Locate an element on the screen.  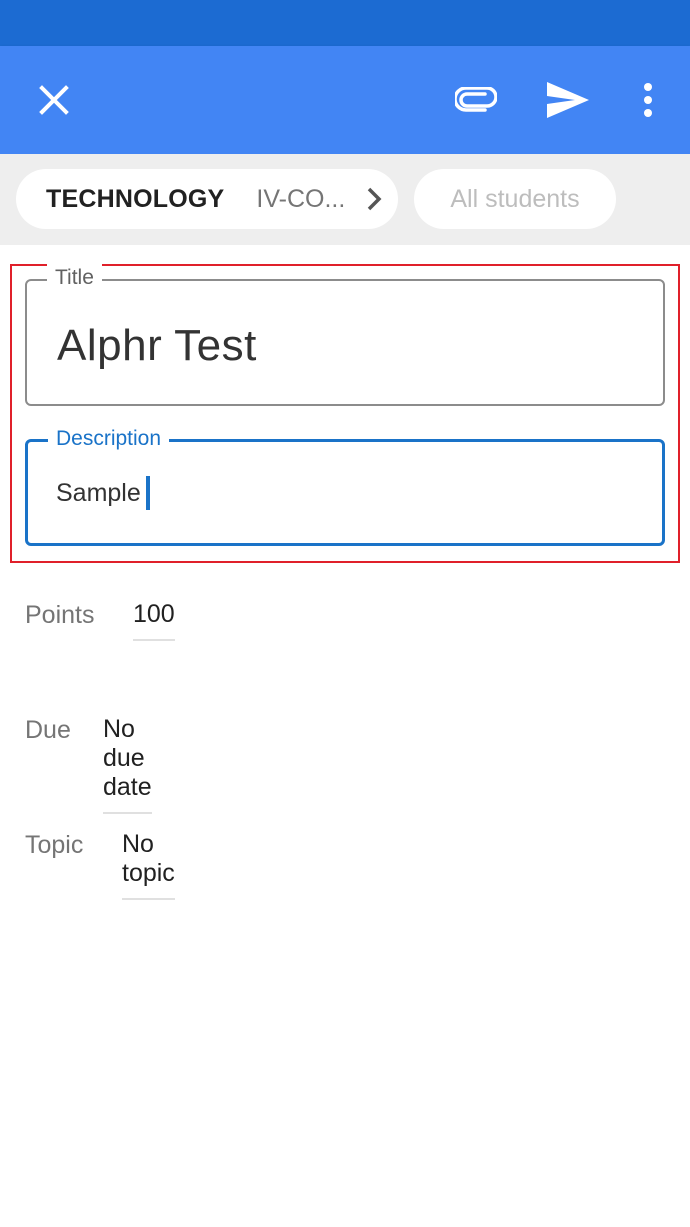
send-button is located at coordinates (568, 100).